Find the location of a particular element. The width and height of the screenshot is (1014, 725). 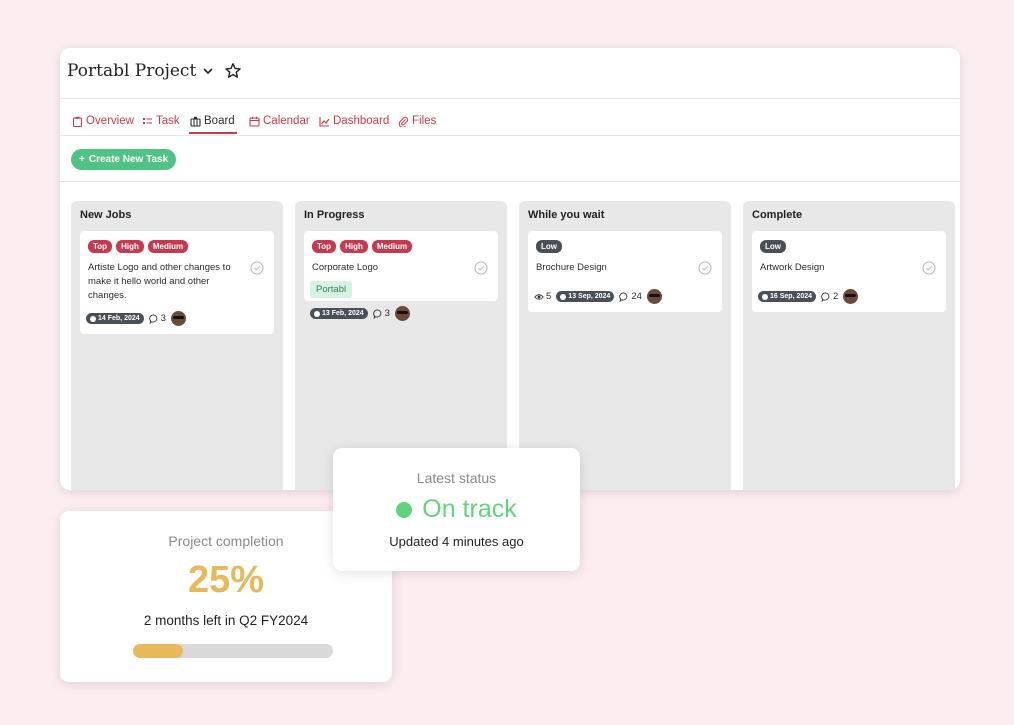

status-value-text: On track is located at coordinates (469, 509).